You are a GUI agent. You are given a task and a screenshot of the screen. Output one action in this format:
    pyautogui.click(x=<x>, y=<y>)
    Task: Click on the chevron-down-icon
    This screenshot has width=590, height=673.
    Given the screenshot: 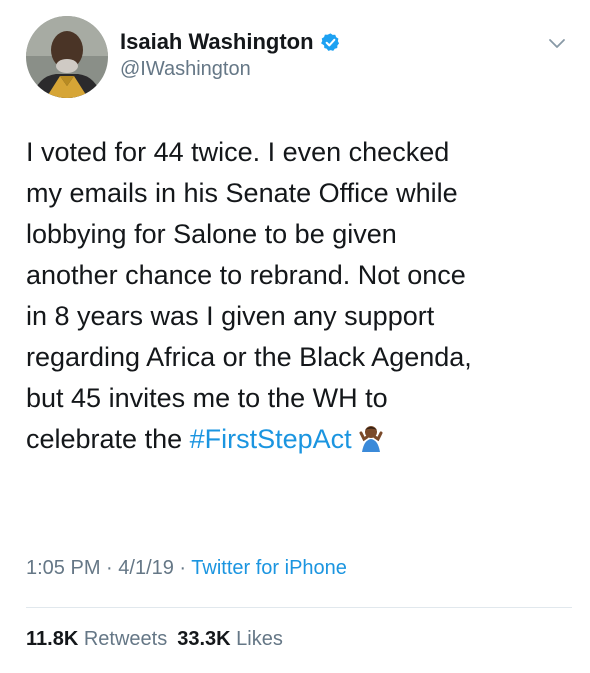 What is the action you would take?
    pyautogui.click(x=557, y=44)
    